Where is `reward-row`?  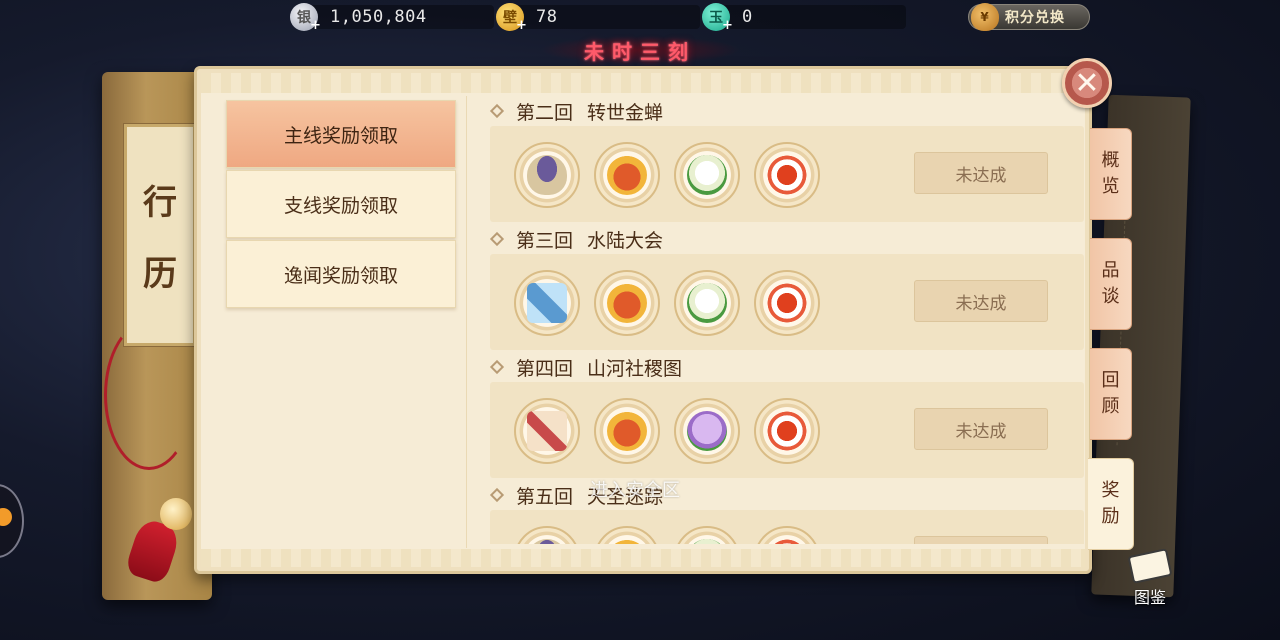
reward-row is located at coordinates (787, 527).